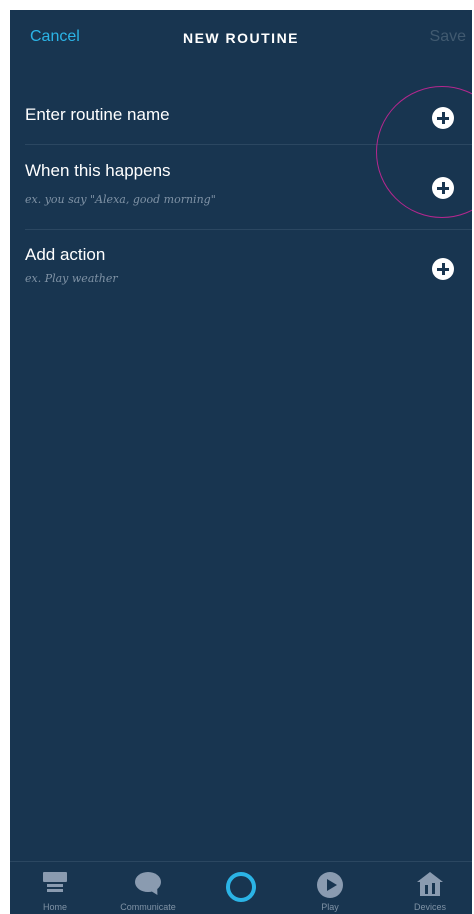  I want to click on tab-communicate-label: Communicate, so click(148, 907).